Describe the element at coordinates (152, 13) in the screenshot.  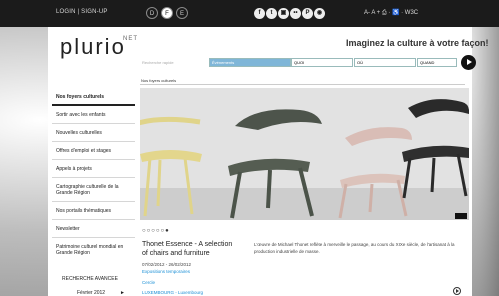
I see `lang-de-button: D` at that location.